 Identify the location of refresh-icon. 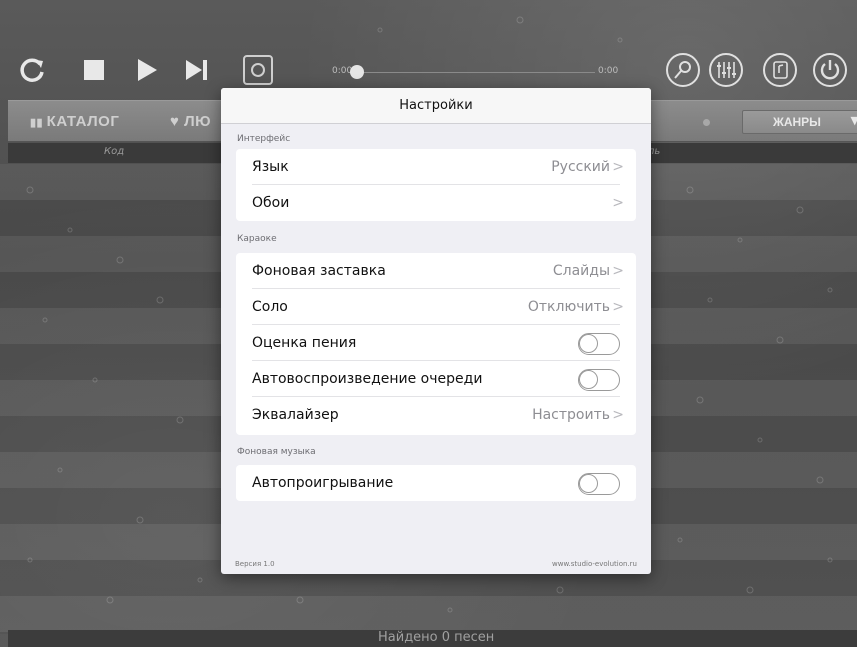
(32, 70).